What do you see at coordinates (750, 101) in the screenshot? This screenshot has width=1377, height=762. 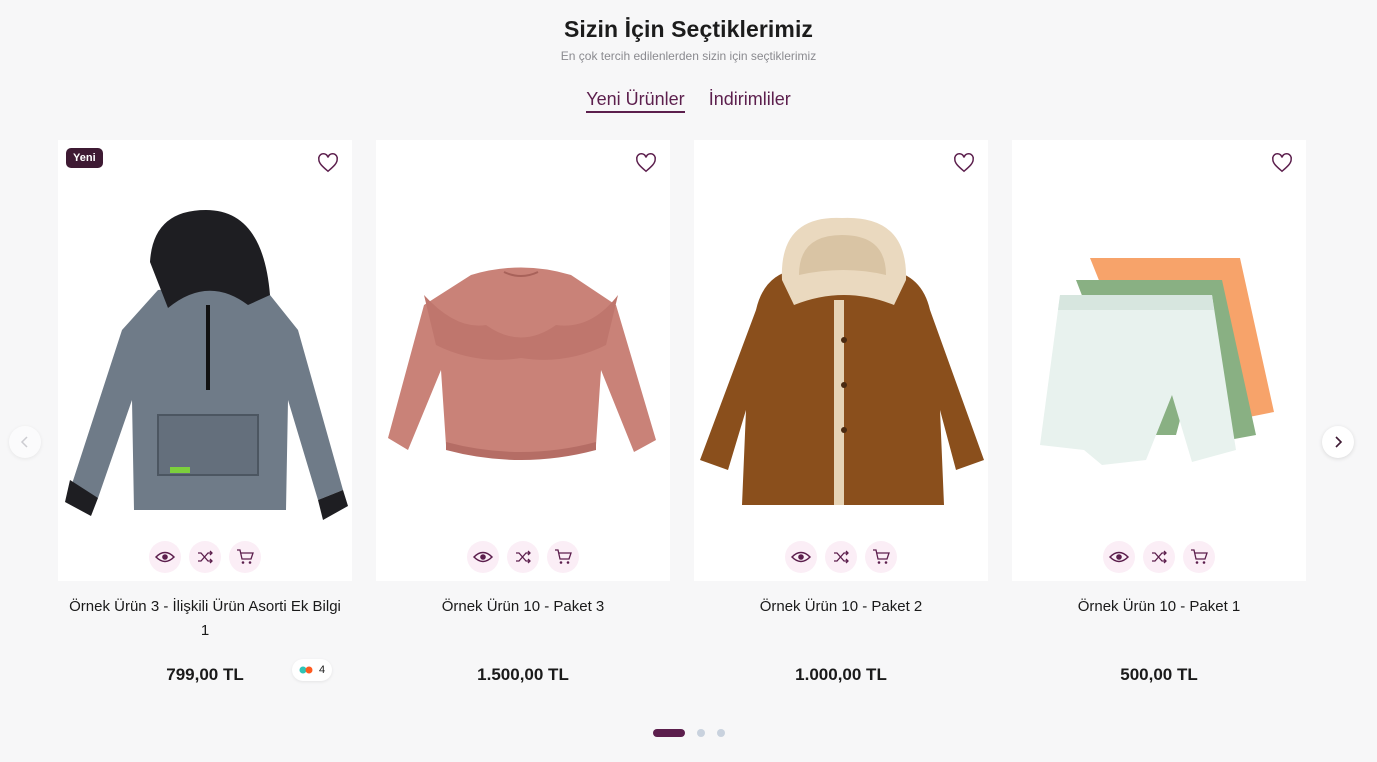 I see `tab-discounted: İndirimliler` at bounding box center [750, 101].